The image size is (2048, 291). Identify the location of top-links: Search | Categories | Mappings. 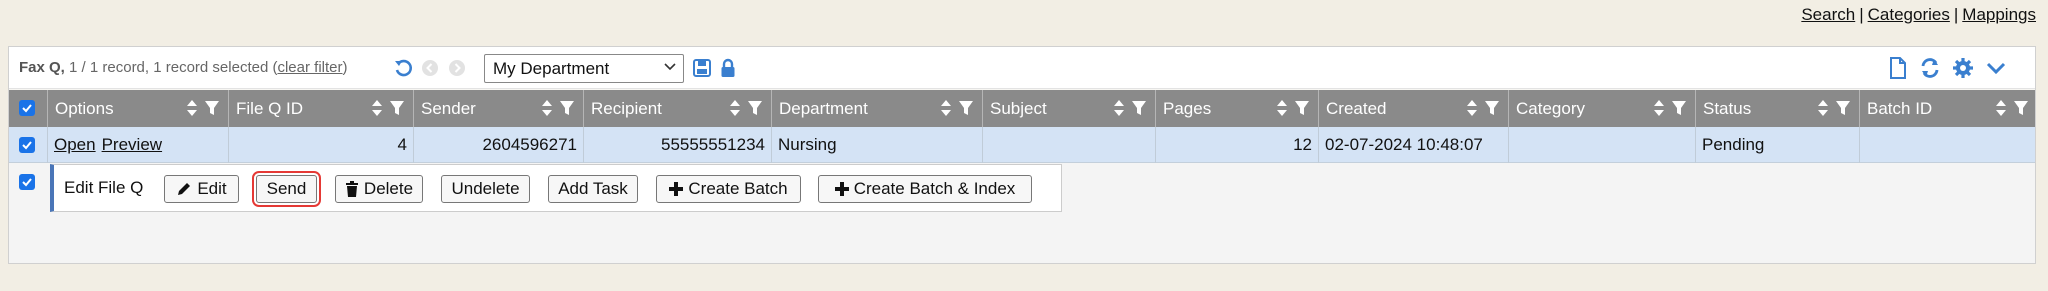
(1918, 14).